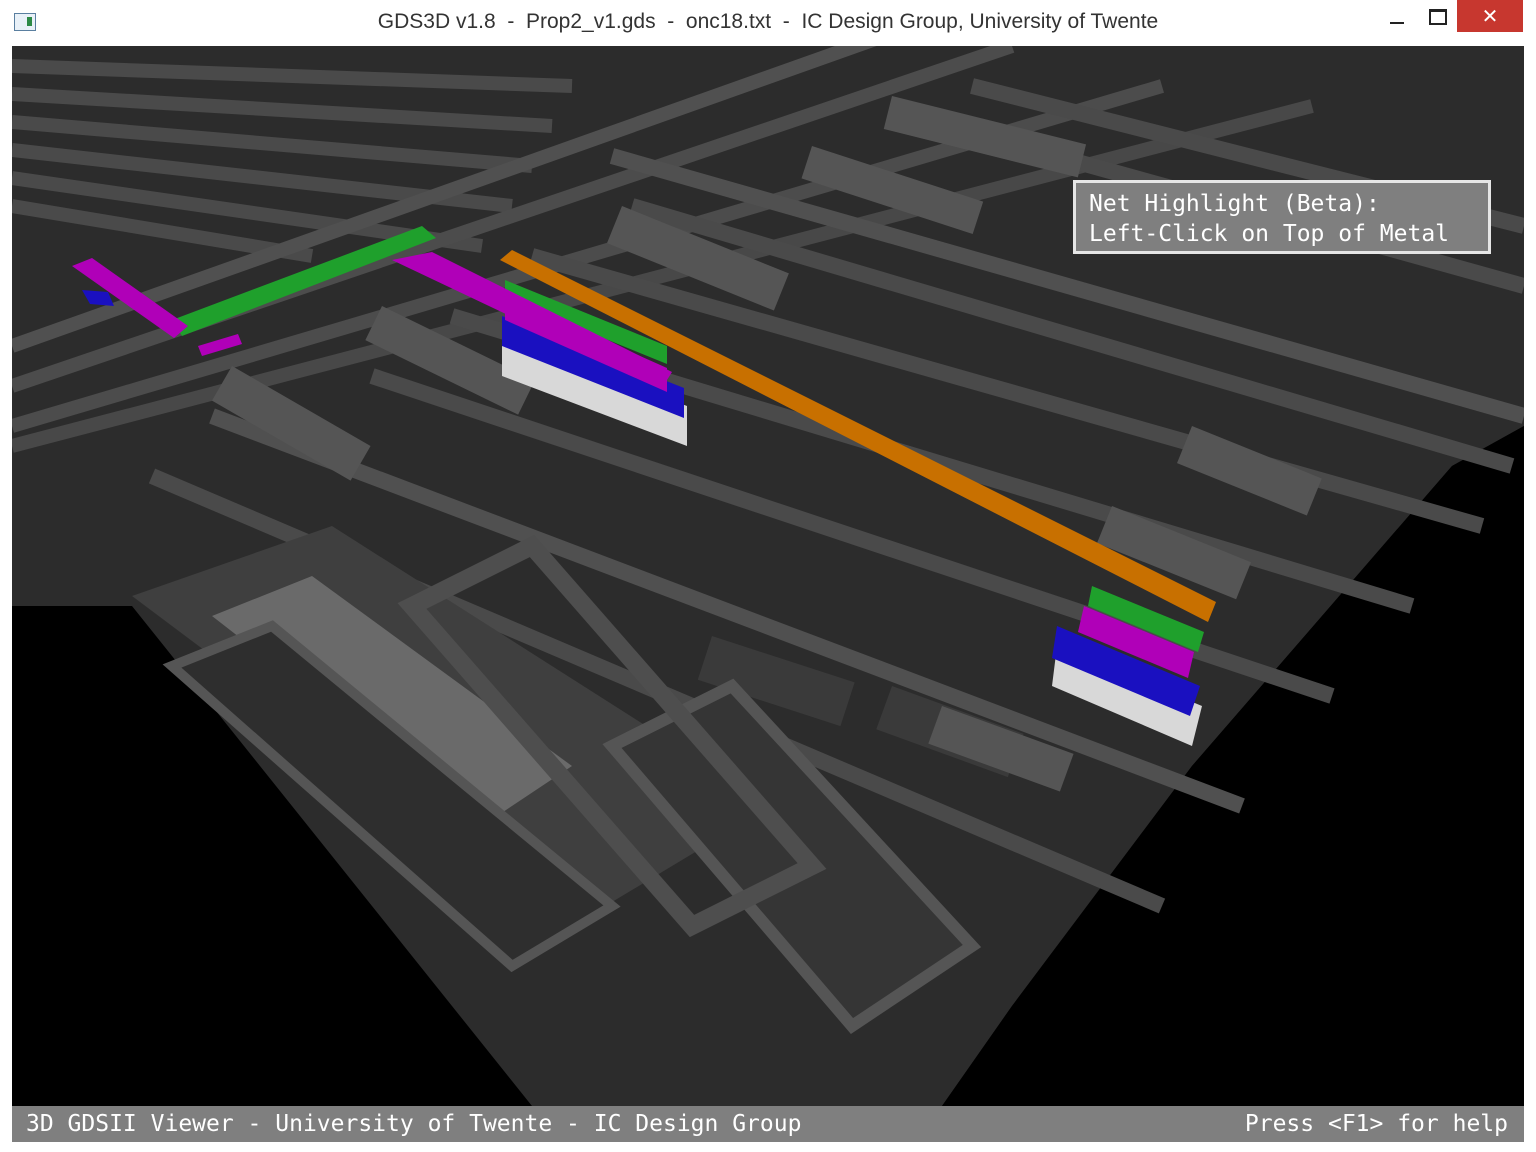 The height and width of the screenshot is (1152, 1536). I want to click on maximize-icon, so click(1438, 17).